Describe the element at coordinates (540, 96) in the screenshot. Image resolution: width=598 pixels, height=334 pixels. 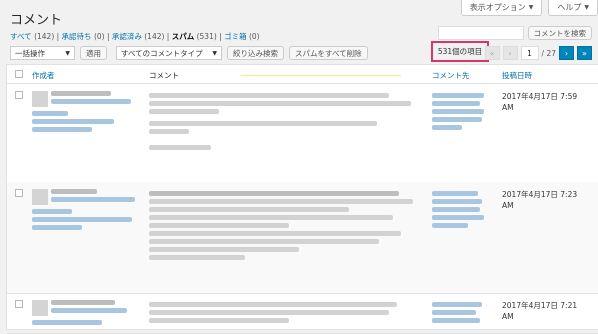
I see `date-text: 2017年4月17日 7:59` at that location.